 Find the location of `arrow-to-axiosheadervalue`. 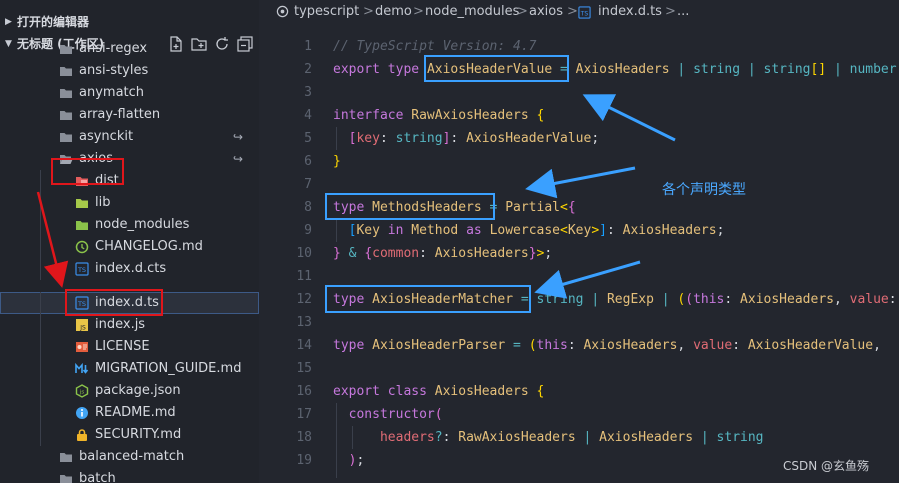

arrow-to-axiosheadervalue is located at coordinates (629, 118).